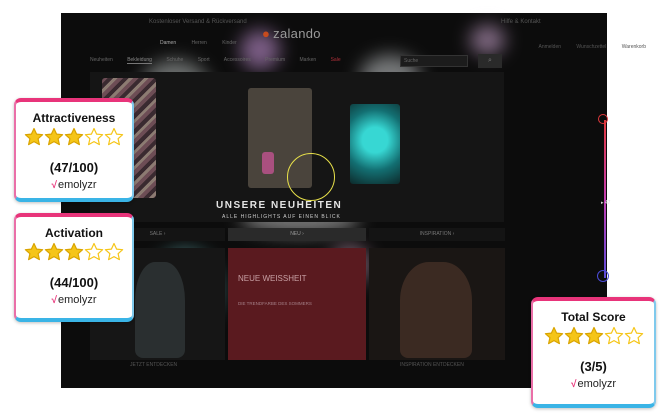 The width and height of the screenshot is (672, 415). I want to click on tab-neu: NEU ›, so click(297, 234).